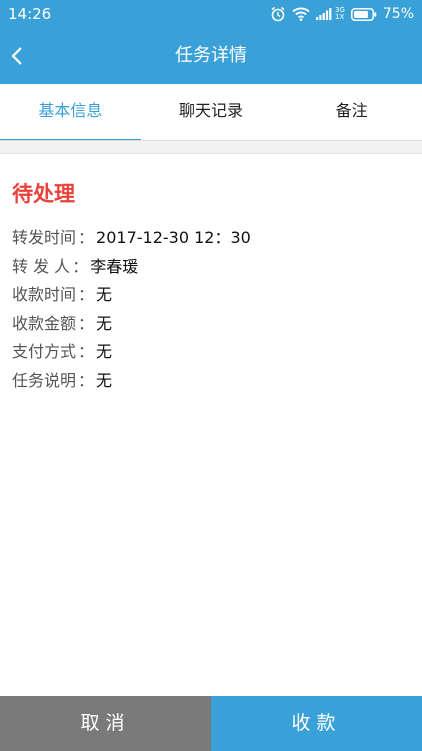  Describe the element at coordinates (211, 14) in the screenshot. I see `status-bar: 14:26 3G 1X 75%` at that location.